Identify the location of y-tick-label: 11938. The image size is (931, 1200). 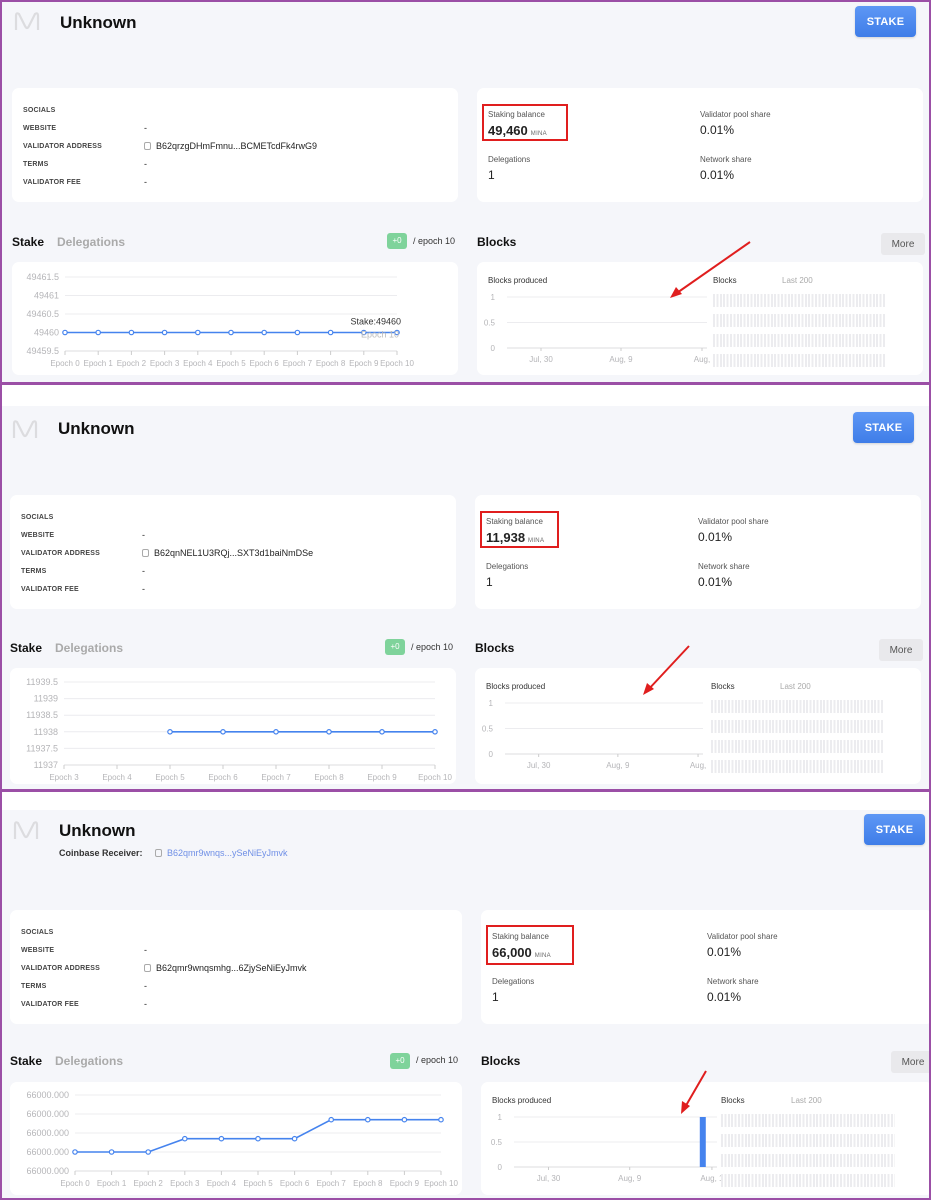
(46, 732).